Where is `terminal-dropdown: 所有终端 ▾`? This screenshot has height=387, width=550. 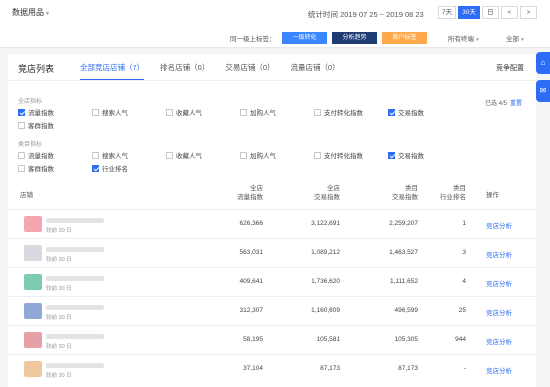 terminal-dropdown: 所有终端 ▾ is located at coordinates (463, 38).